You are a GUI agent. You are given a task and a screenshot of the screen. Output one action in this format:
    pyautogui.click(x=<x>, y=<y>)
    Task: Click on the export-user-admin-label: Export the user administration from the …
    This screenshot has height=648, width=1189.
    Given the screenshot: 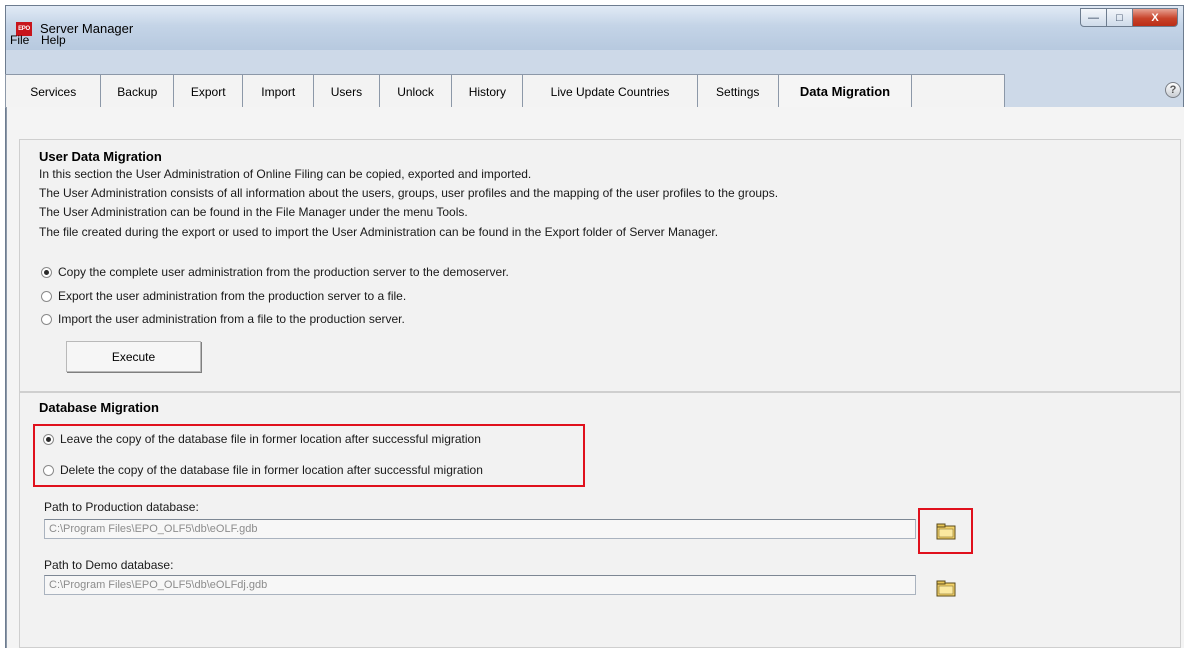 What is the action you would take?
    pyautogui.click(x=232, y=296)
    